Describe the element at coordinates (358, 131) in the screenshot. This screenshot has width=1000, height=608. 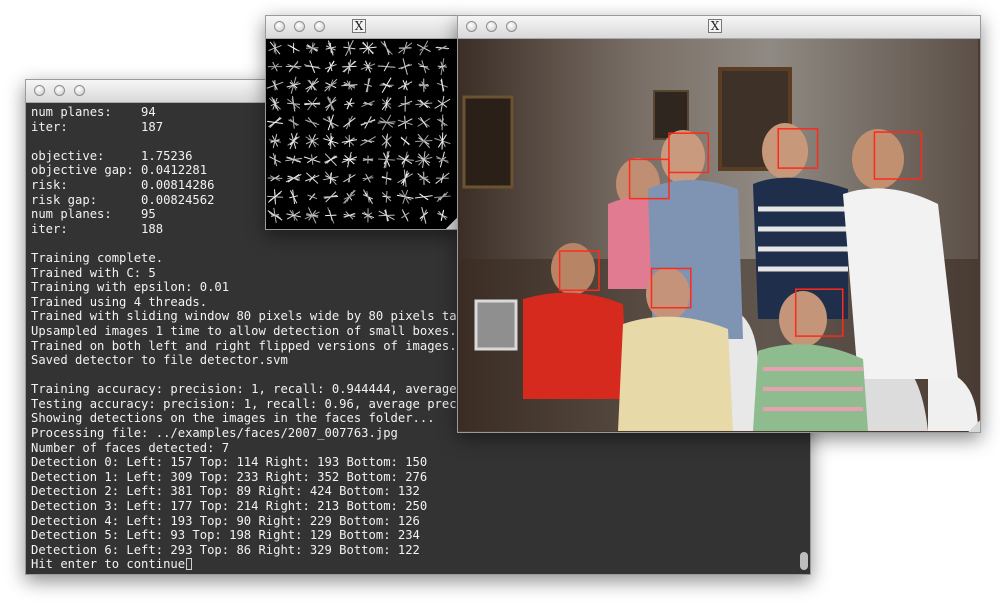
I see `hog-filter-visualization` at that location.